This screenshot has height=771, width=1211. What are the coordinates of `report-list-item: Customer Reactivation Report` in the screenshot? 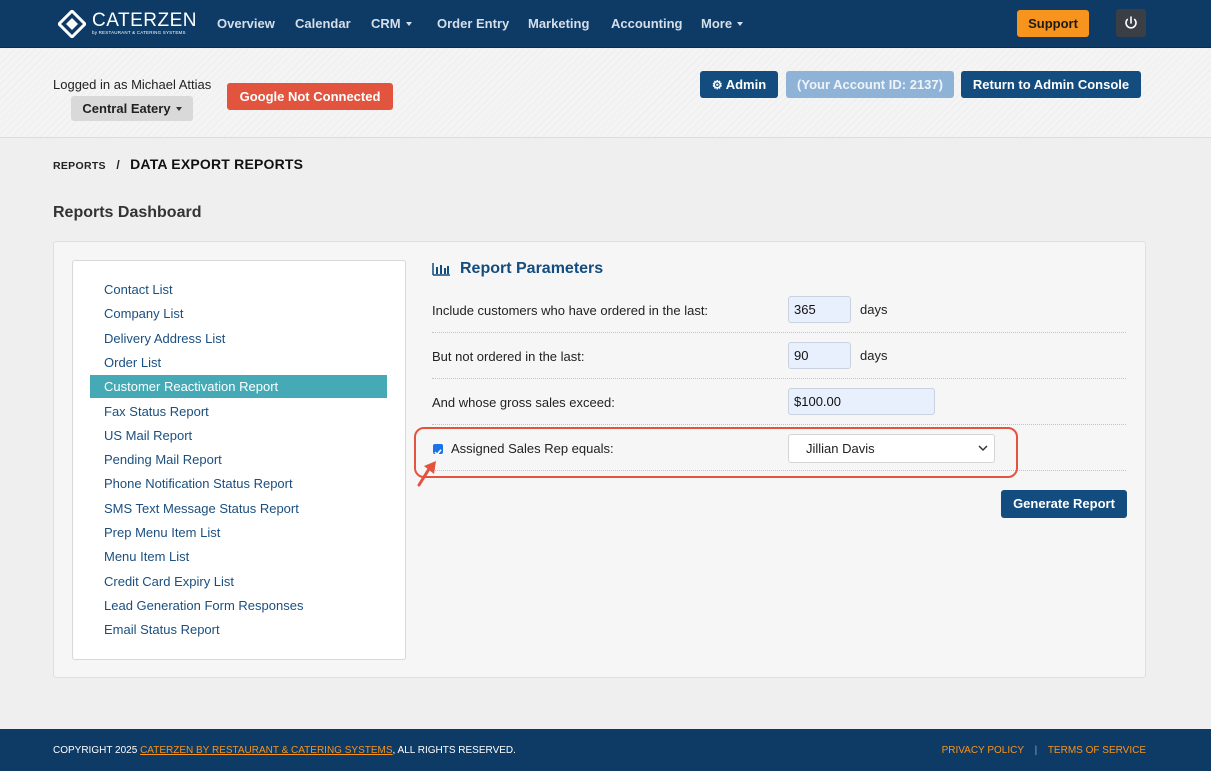 It's located at (238, 386).